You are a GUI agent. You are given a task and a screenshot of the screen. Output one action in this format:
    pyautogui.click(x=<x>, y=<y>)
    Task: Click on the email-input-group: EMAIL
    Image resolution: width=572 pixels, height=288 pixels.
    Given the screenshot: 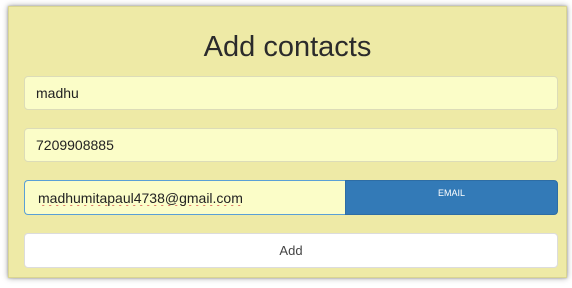 What is the action you would take?
    pyautogui.click(x=291, y=197)
    